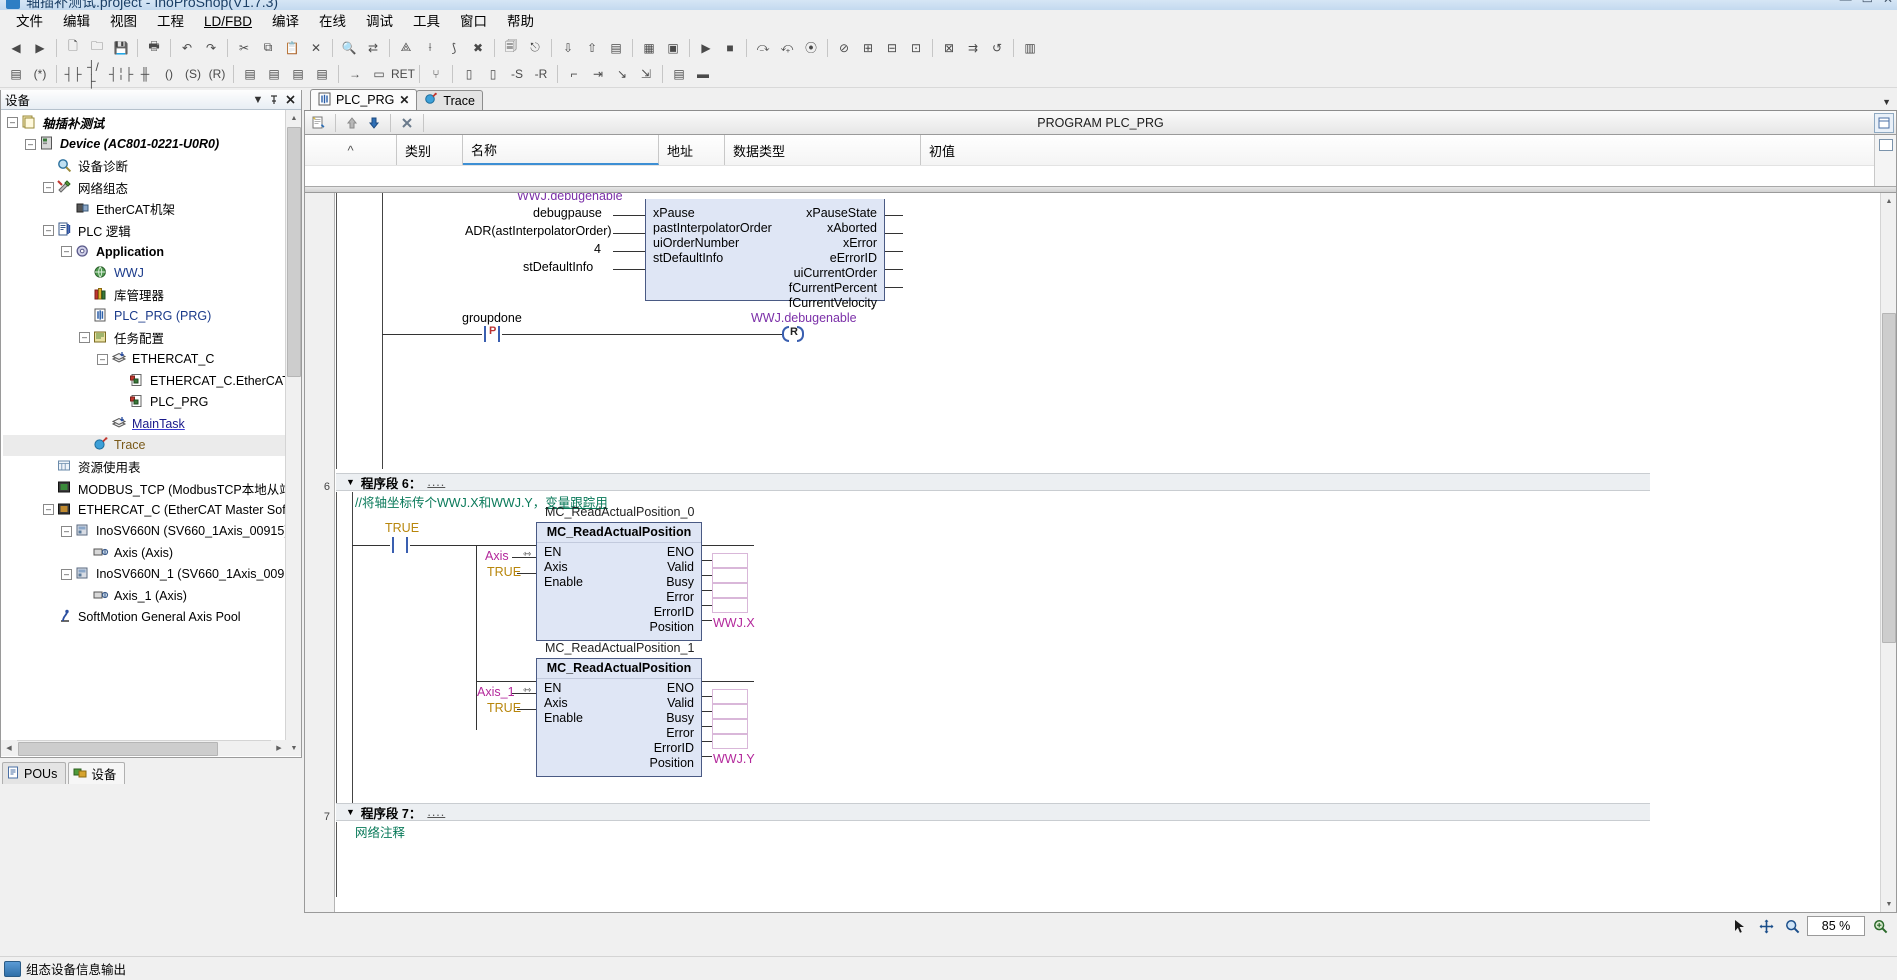  I want to click on menu-compile: 编译, so click(285, 22).